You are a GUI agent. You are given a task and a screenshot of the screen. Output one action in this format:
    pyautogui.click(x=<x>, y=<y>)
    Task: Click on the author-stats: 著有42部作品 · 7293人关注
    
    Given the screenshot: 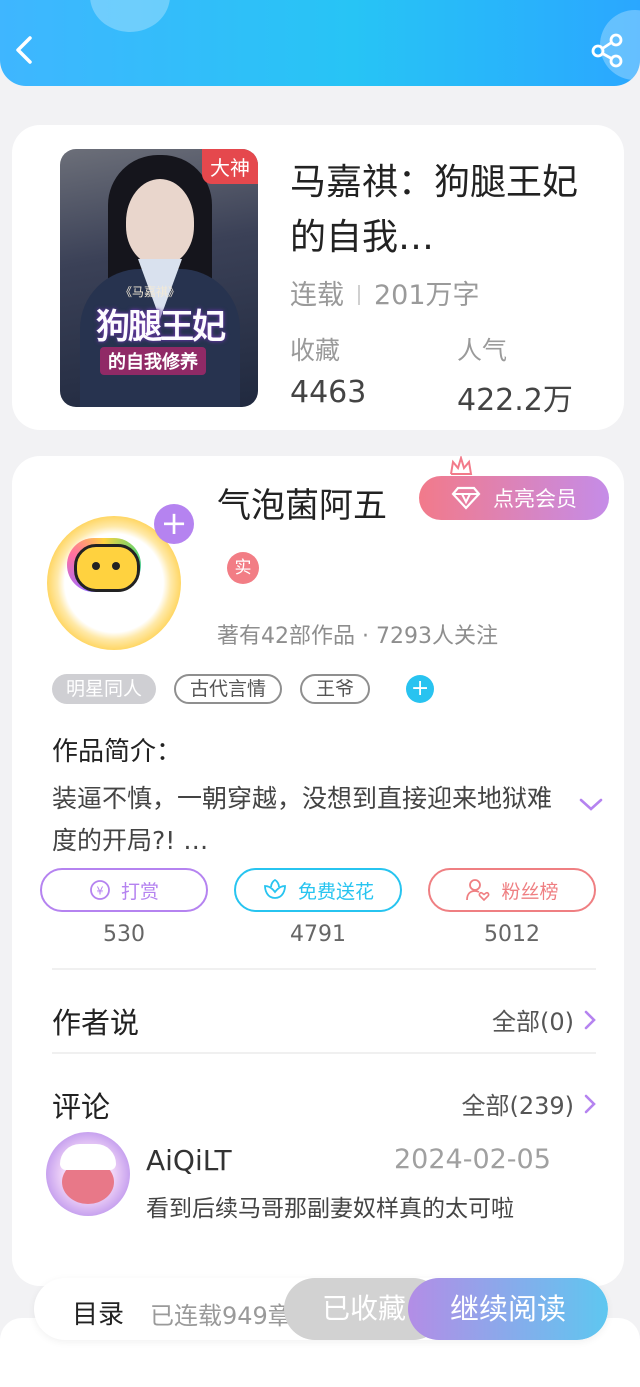 What is the action you would take?
    pyautogui.click(x=357, y=636)
    